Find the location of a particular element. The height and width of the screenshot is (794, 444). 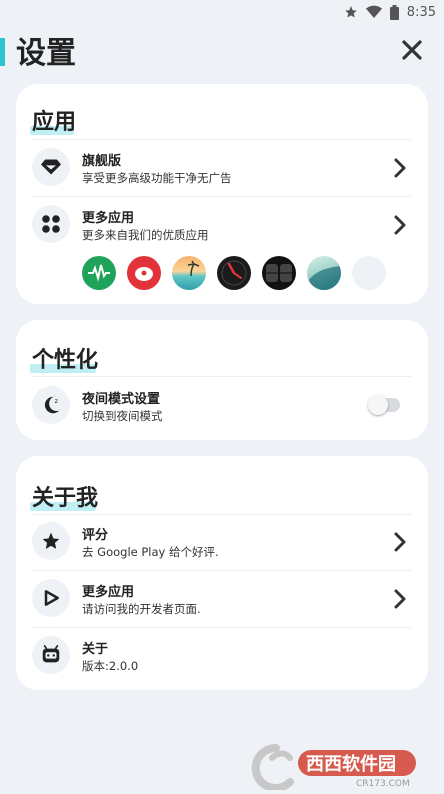

more-apps-subtitle: 更多来自我们的优质应用 is located at coordinates (145, 235).